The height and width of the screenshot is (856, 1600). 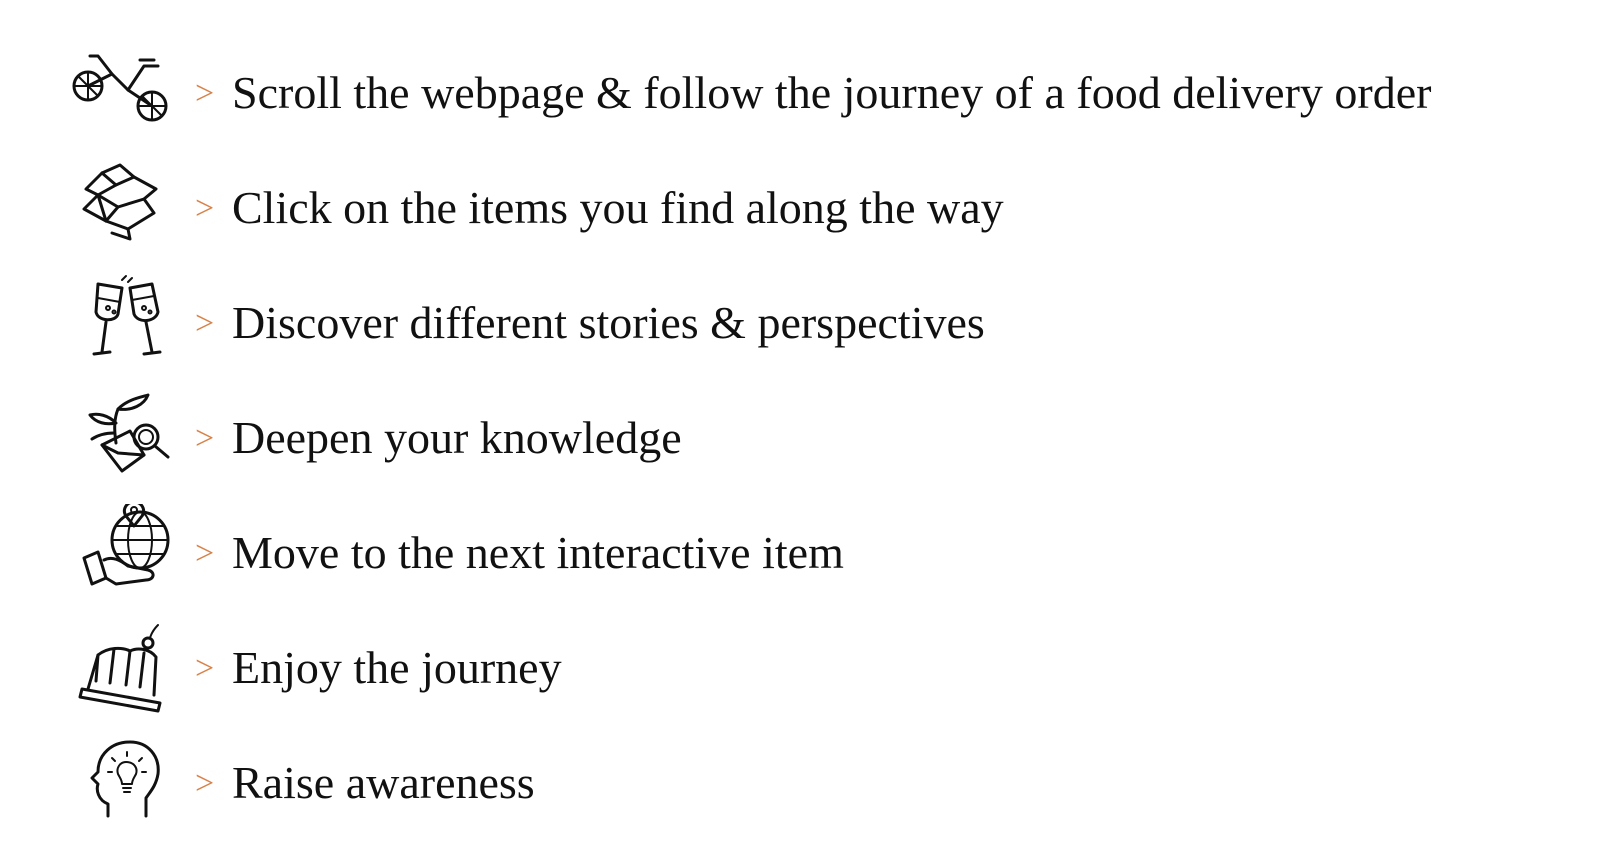 I want to click on globe-hand-icon, so click(x=123, y=552).